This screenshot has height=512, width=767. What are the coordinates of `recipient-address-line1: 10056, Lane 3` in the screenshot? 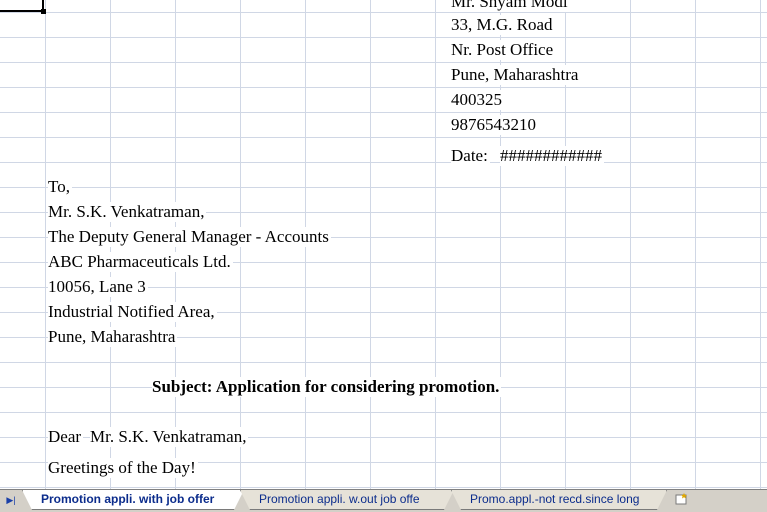 It's located at (98, 287).